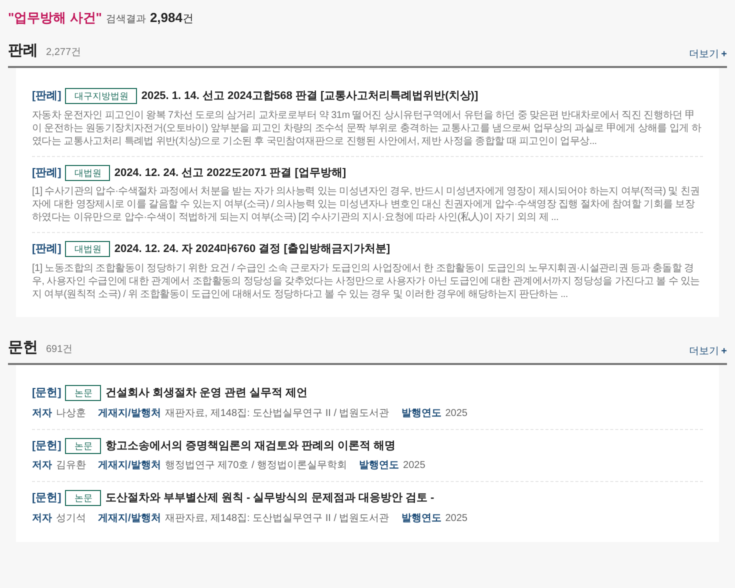  I want to click on meta-value: 행정법연구 제70호 / 행정법이론실무학회, so click(256, 466).